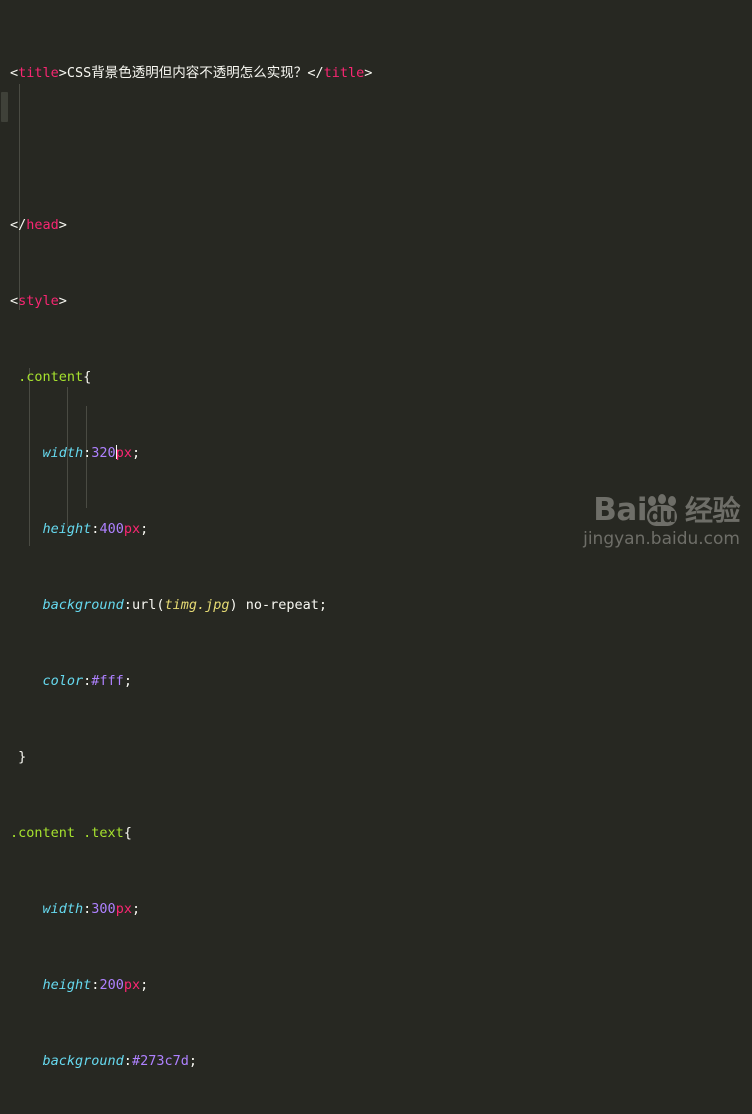 The width and height of the screenshot is (752, 1114). I want to click on tag-head-close: head, so click(42, 225).